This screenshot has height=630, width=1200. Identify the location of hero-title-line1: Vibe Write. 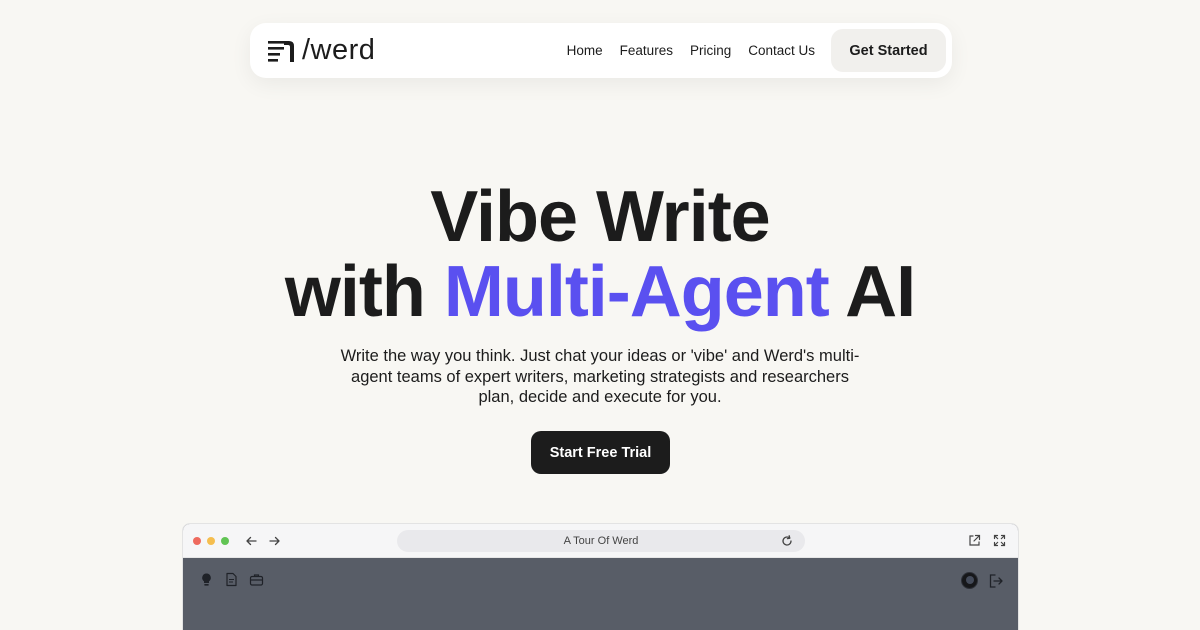
(600, 217).